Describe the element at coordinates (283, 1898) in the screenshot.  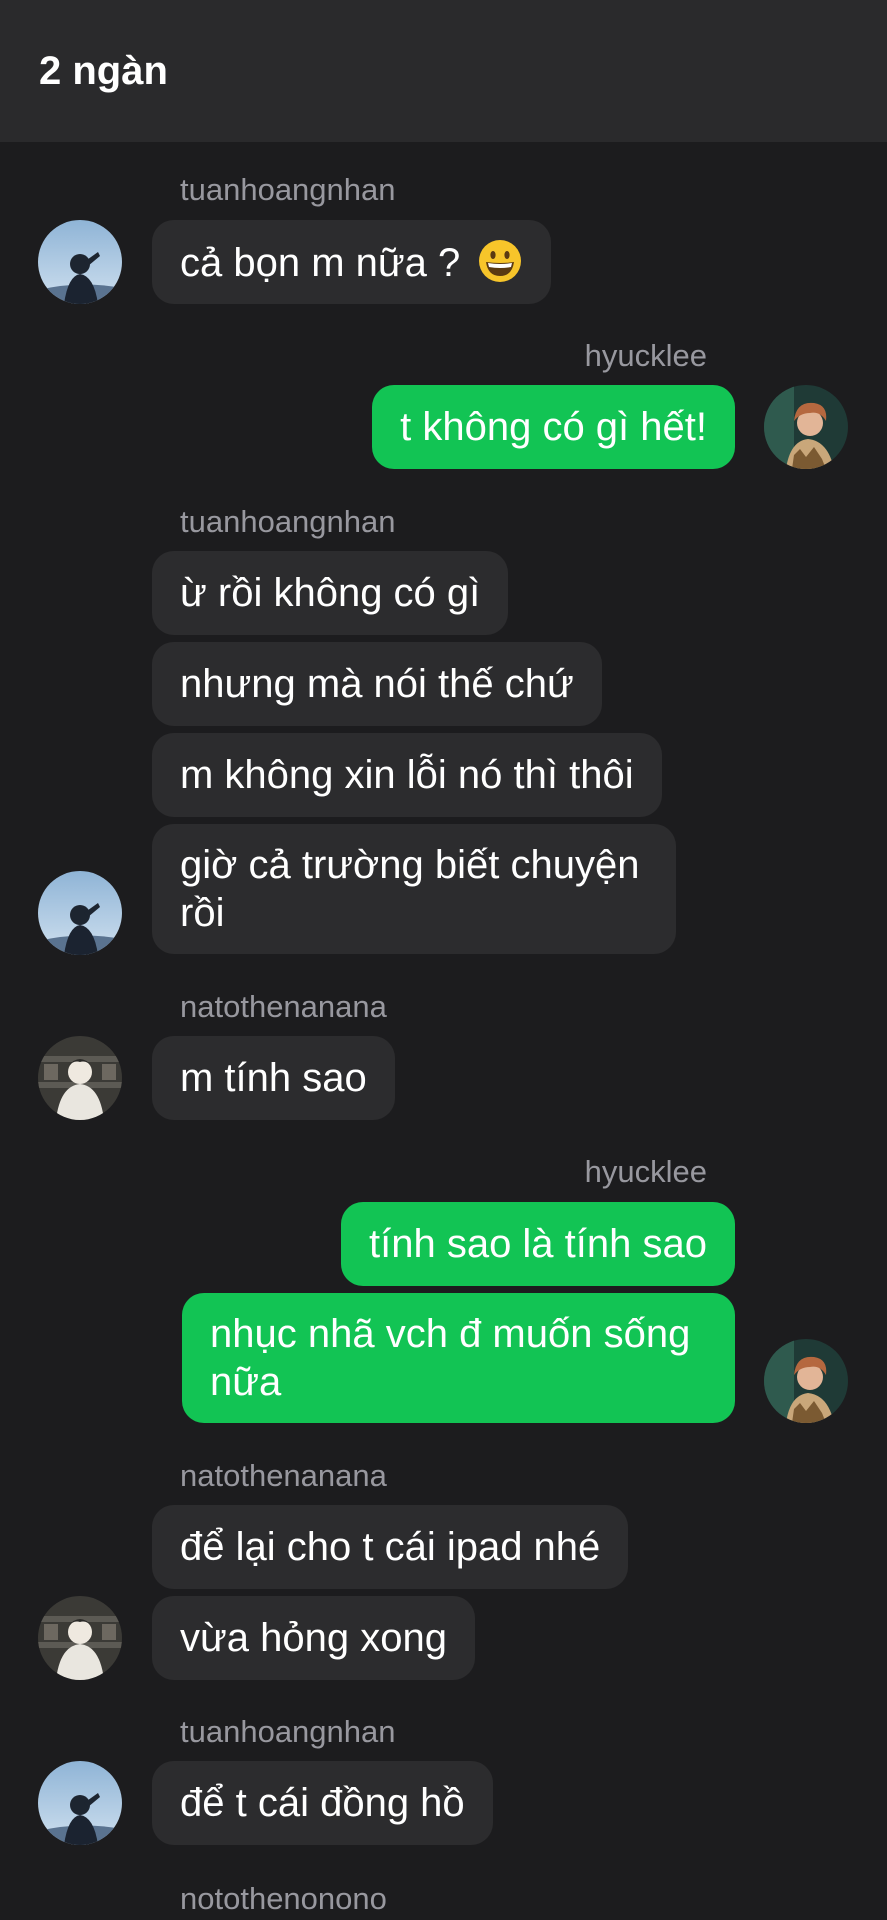
I see `sender-name: notothenonono` at that location.